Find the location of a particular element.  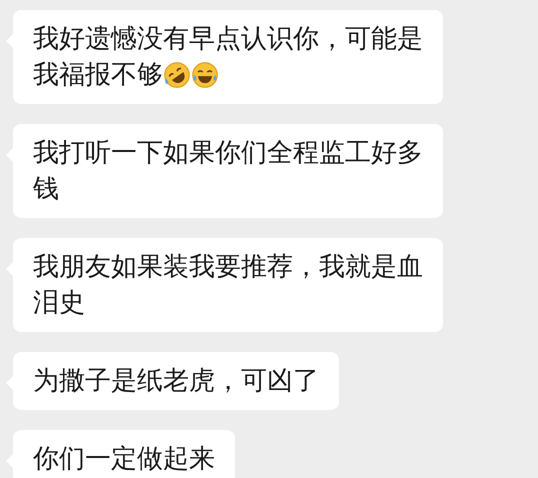

message-text: 我朋友如果装我要推荐，我就是血 is located at coordinates (228, 267).